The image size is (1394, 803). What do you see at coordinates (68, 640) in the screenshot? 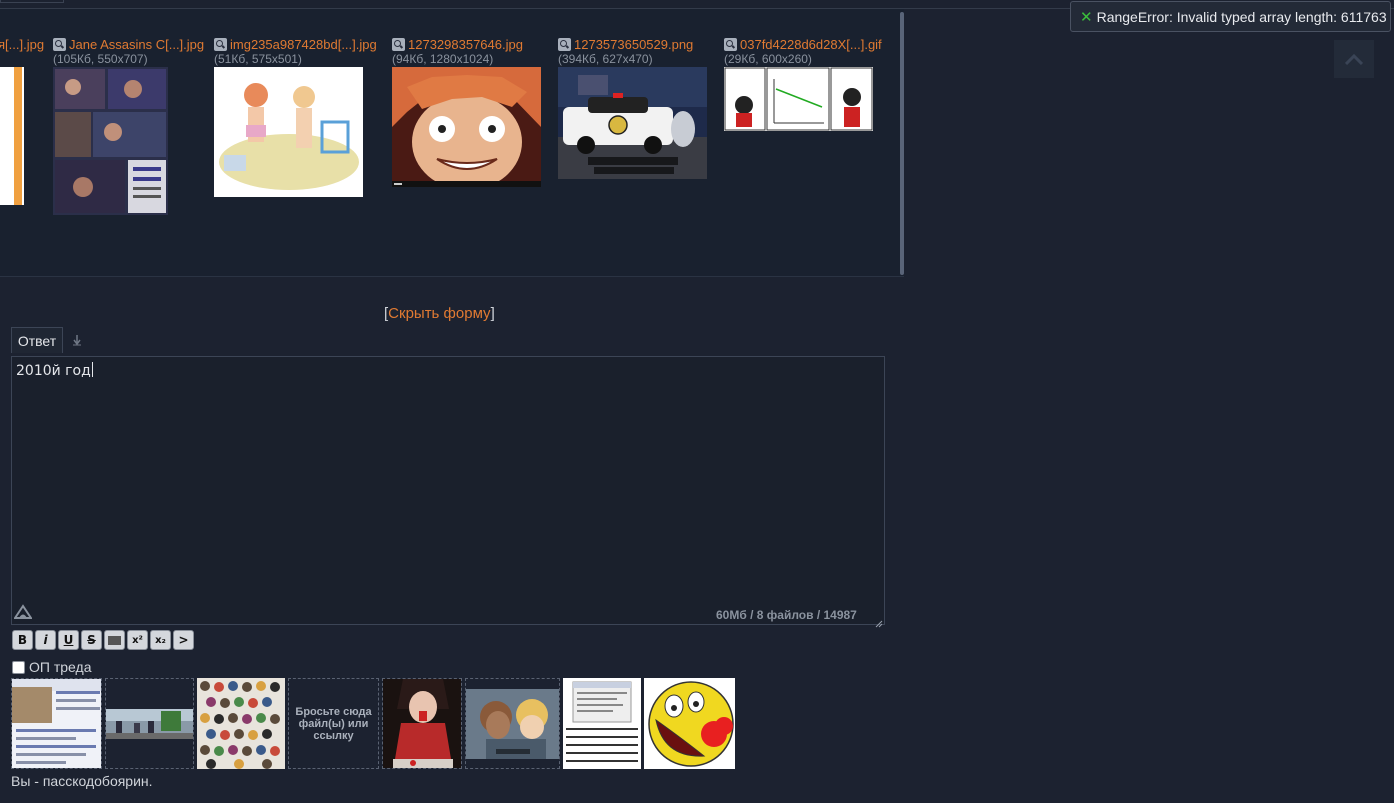
I see `underline-button: U` at bounding box center [68, 640].